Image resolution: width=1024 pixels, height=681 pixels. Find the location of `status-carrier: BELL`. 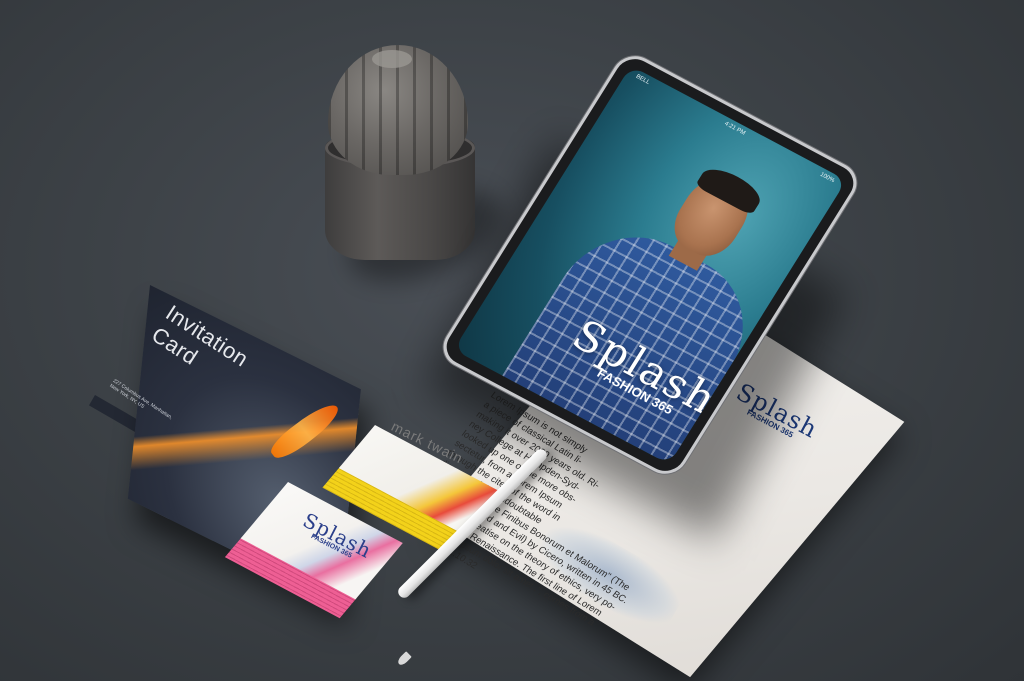

status-carrier: BELL is located at coordinates (642, 79).